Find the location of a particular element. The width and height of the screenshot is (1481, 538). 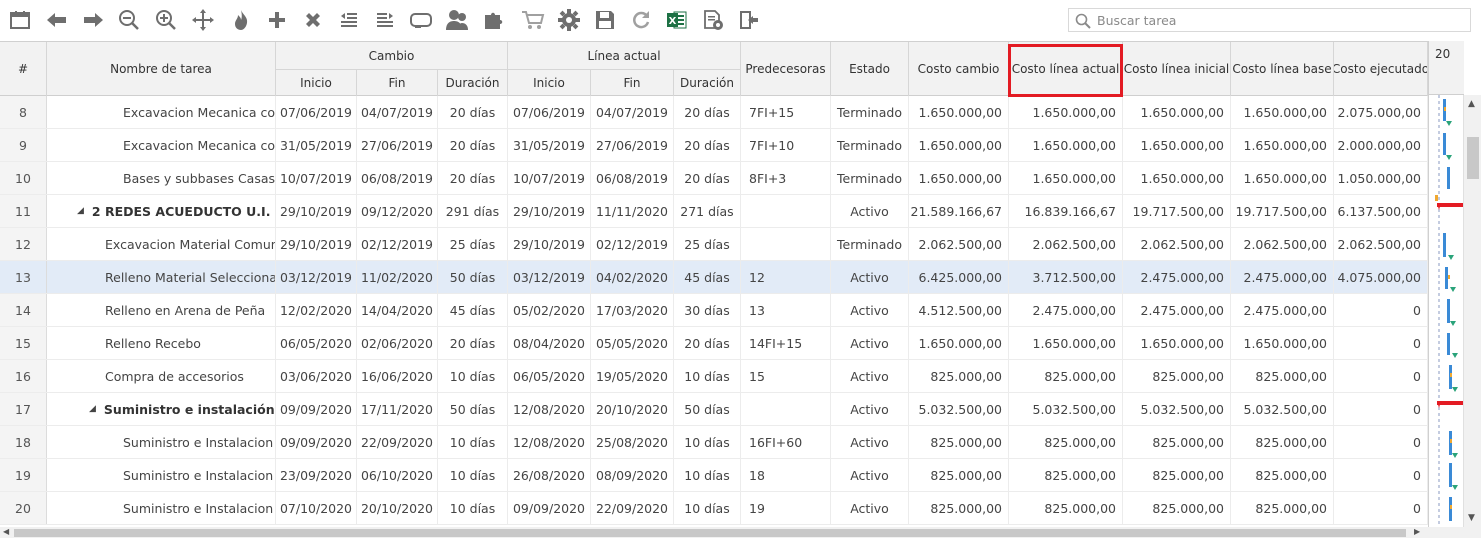

cell-costo-linea-base: 2.475.000,00 is located at coordinates (1282, 277).